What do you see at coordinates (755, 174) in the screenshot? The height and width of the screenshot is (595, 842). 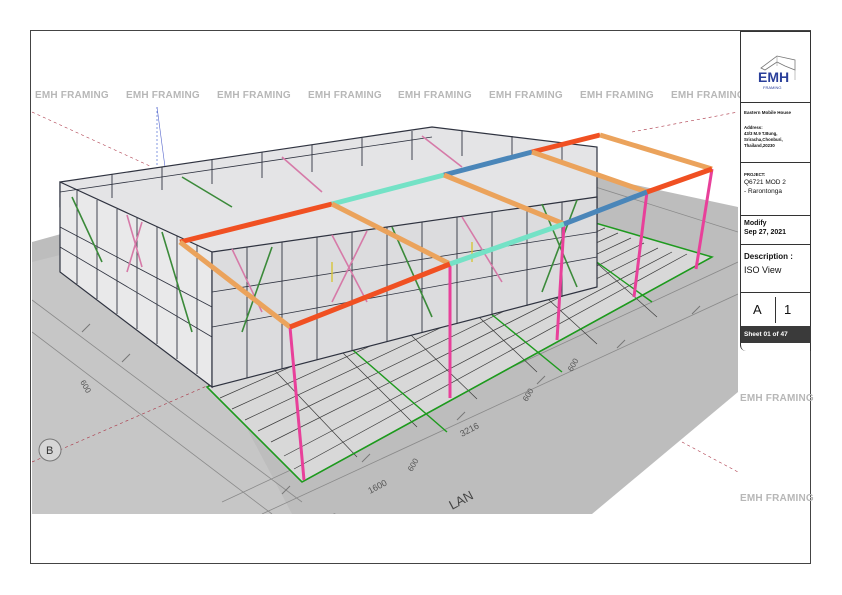 I see `project-label: PROJECT:` at bounding box center [755, 174].